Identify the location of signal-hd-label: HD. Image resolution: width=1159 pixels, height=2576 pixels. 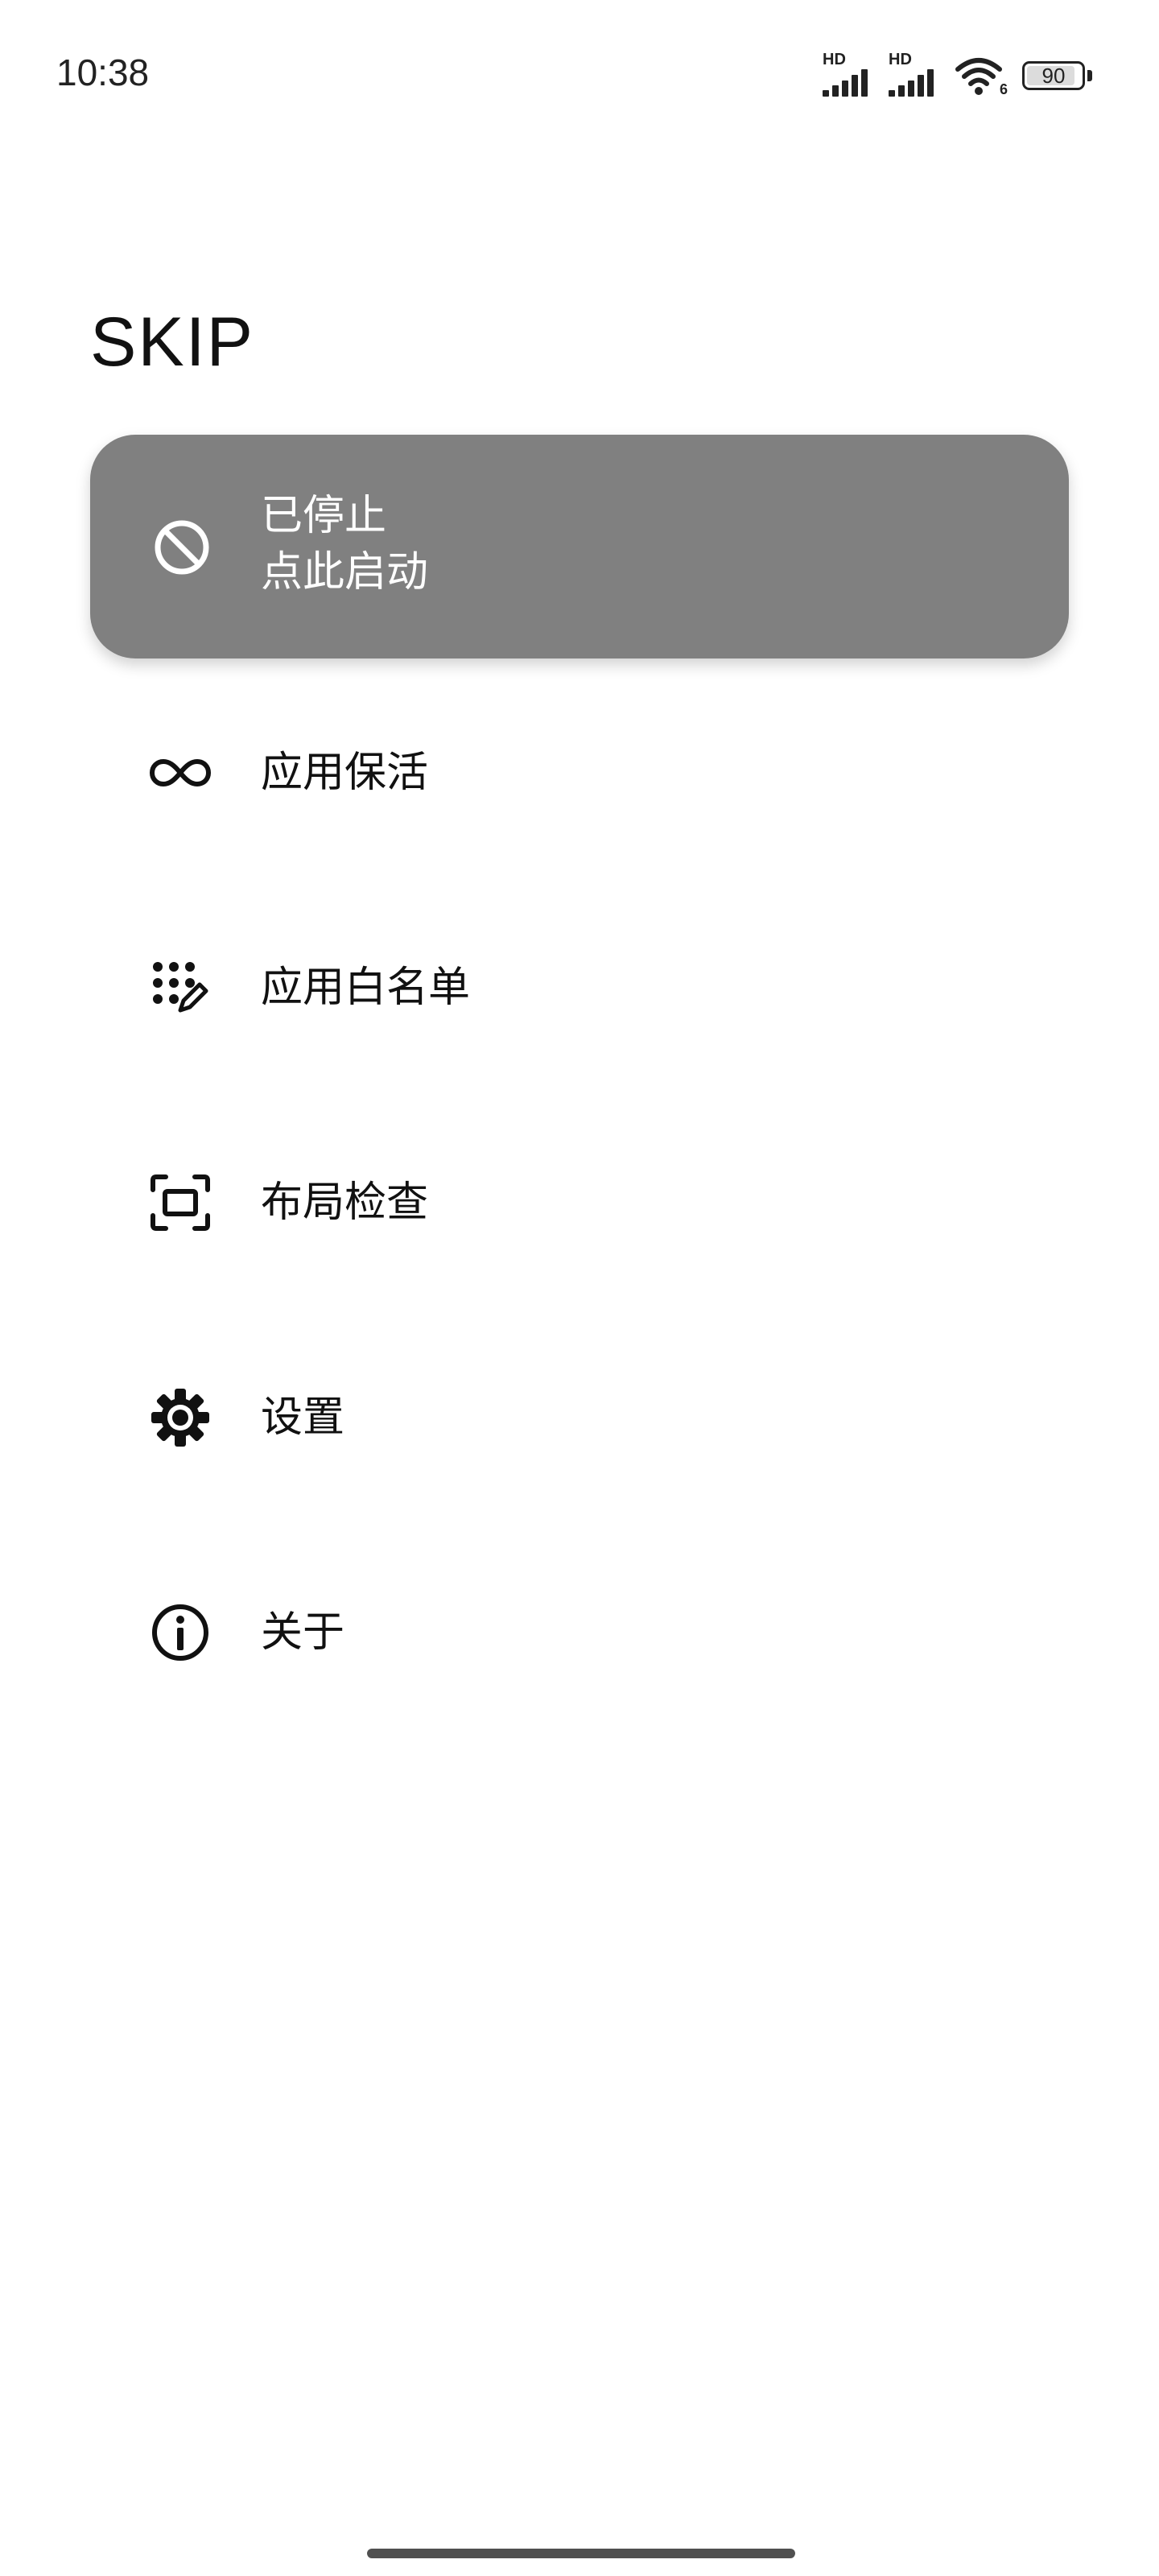
(835, 59).